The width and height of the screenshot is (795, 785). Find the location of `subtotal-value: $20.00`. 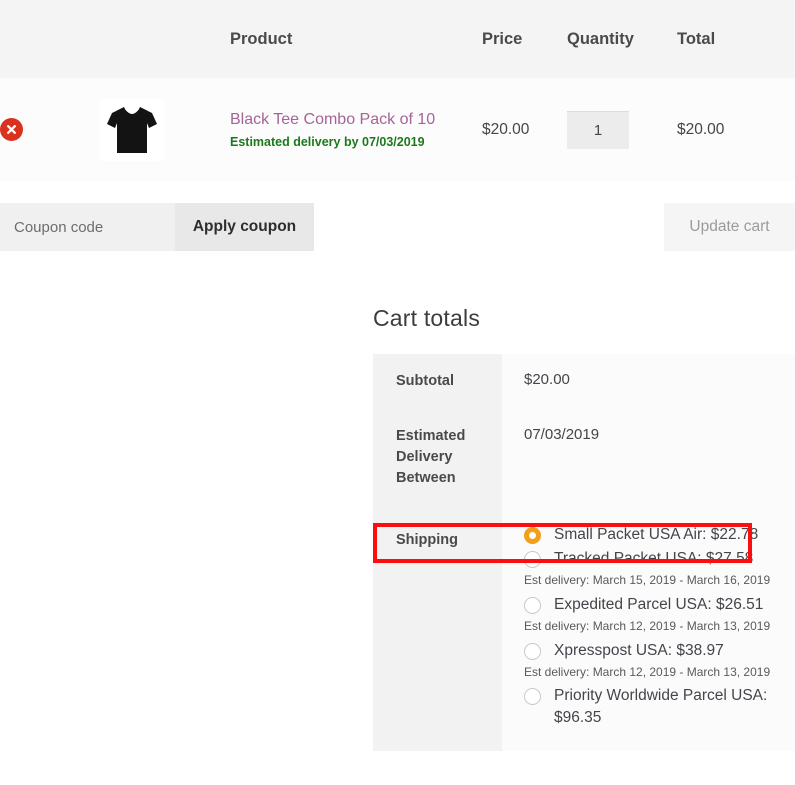

subtotal-value: $20.00 is located at coordinates (648, 382).